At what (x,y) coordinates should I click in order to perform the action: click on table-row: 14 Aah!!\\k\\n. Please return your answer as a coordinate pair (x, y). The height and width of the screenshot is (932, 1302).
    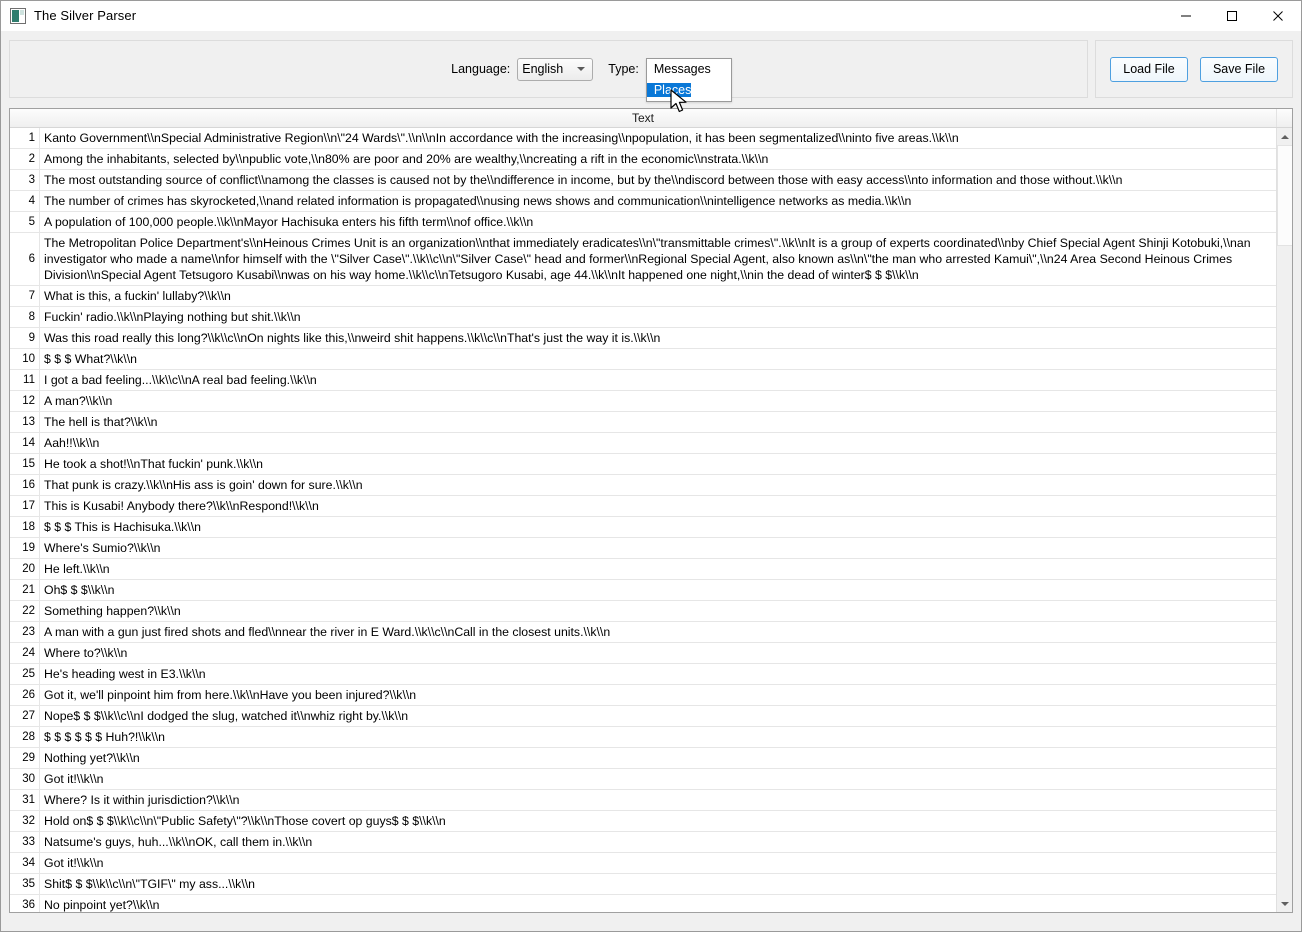
    Looking at the image, I should click on (643, 443).